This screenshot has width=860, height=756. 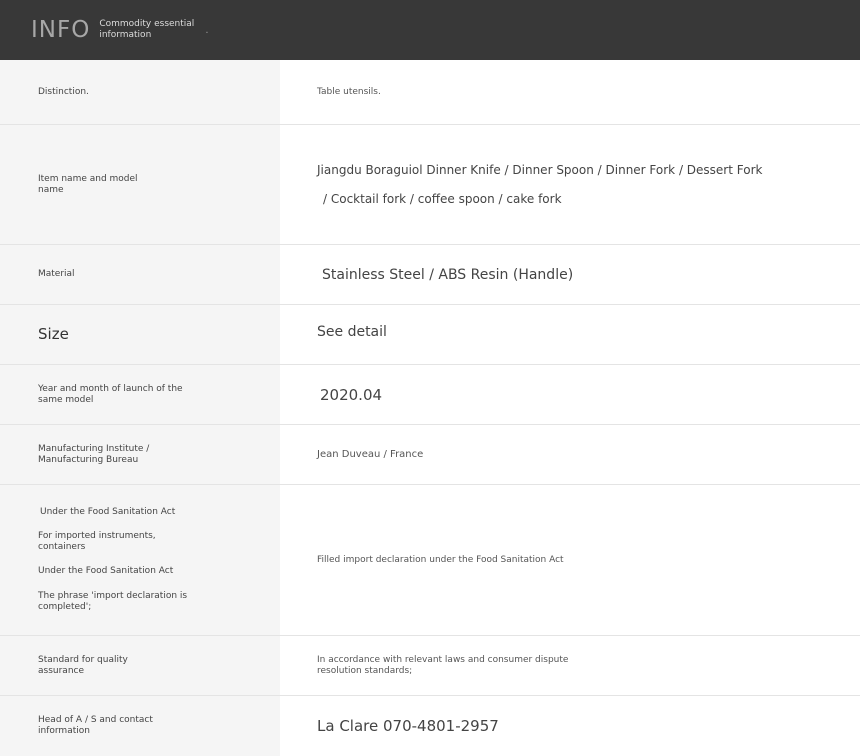 What do you see at coordinates (140, 92) in the screenshot?
I see `row-label: Distinction.` at bounding box center [140, 92].